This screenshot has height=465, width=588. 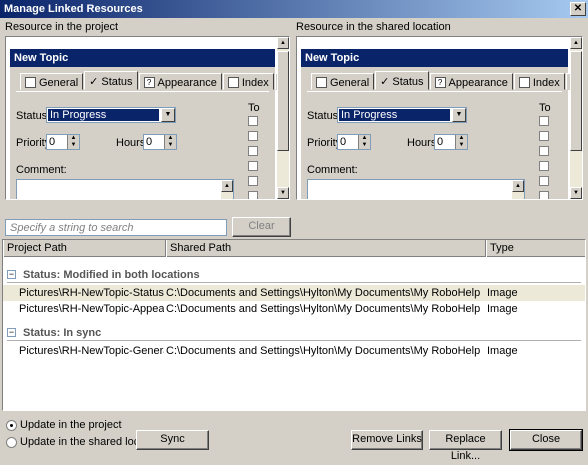 I want to click on left-pane-label: Resource in the project, so click(x=62, y=27).